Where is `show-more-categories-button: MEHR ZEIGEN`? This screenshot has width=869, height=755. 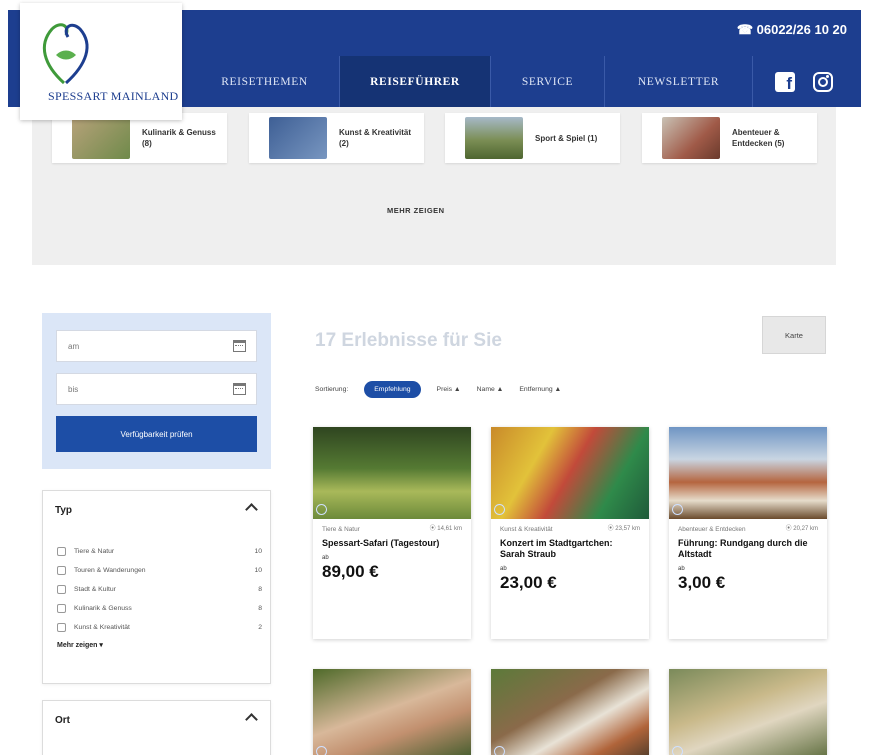
show-more-categories-button: MEHR ZEIGEN is located at coordinates (416, 210).